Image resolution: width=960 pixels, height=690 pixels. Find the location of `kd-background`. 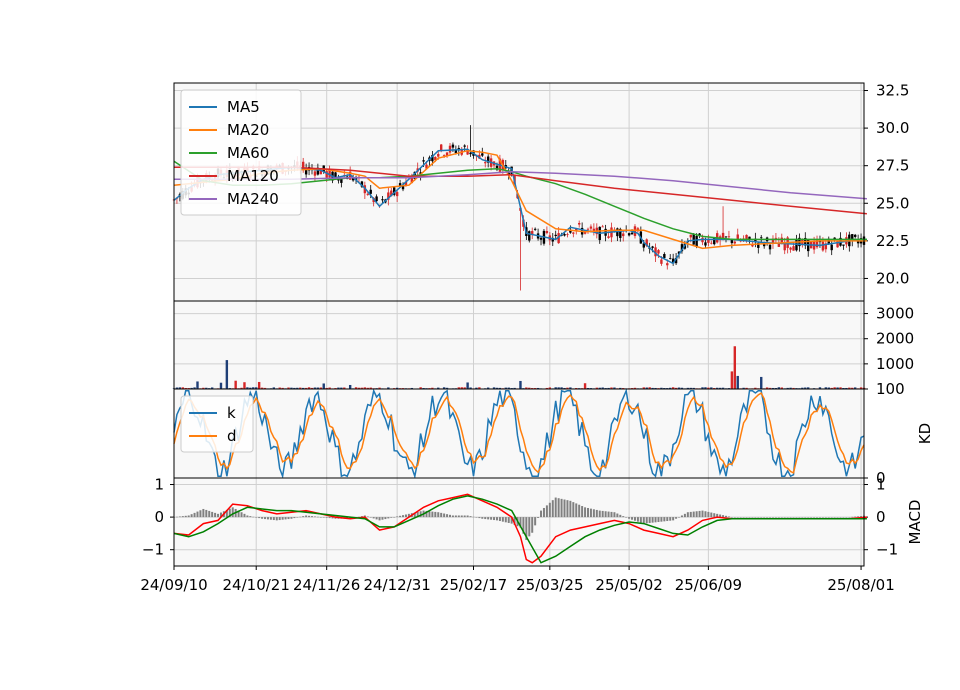

kd-background is located at coordinates (519, 433).